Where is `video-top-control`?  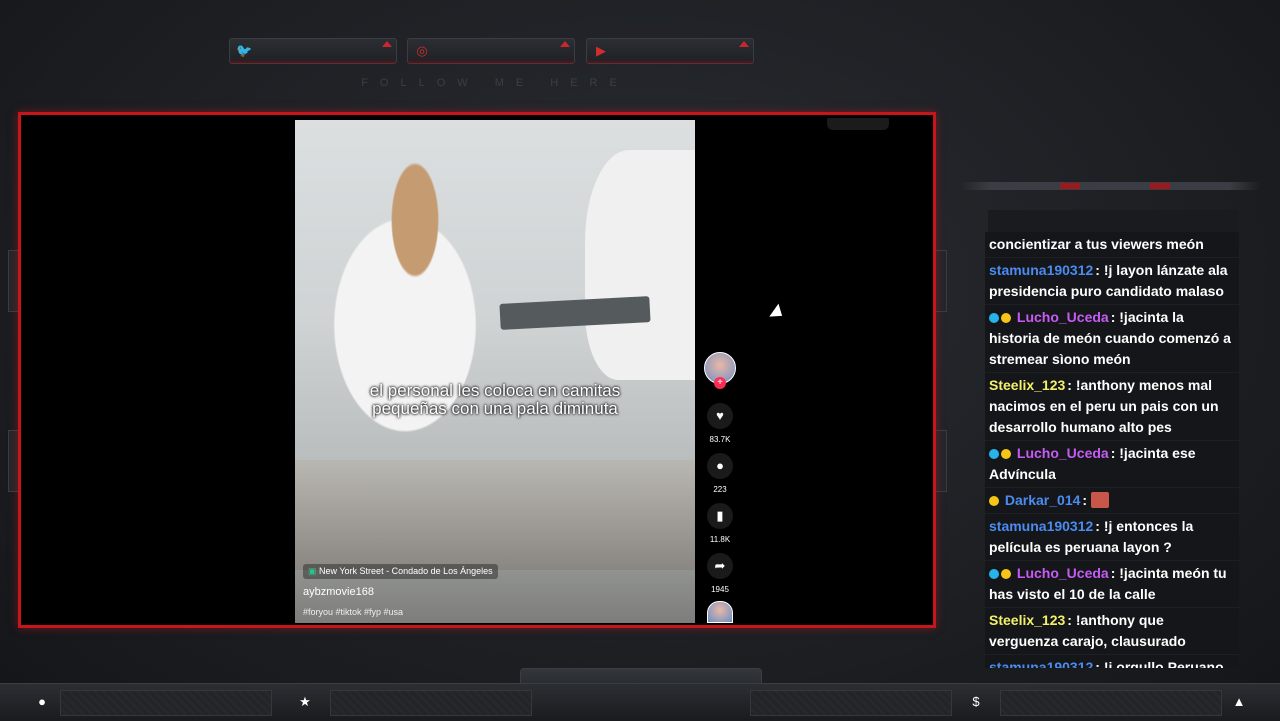 video-top-control is located at coordinates (858, 124).